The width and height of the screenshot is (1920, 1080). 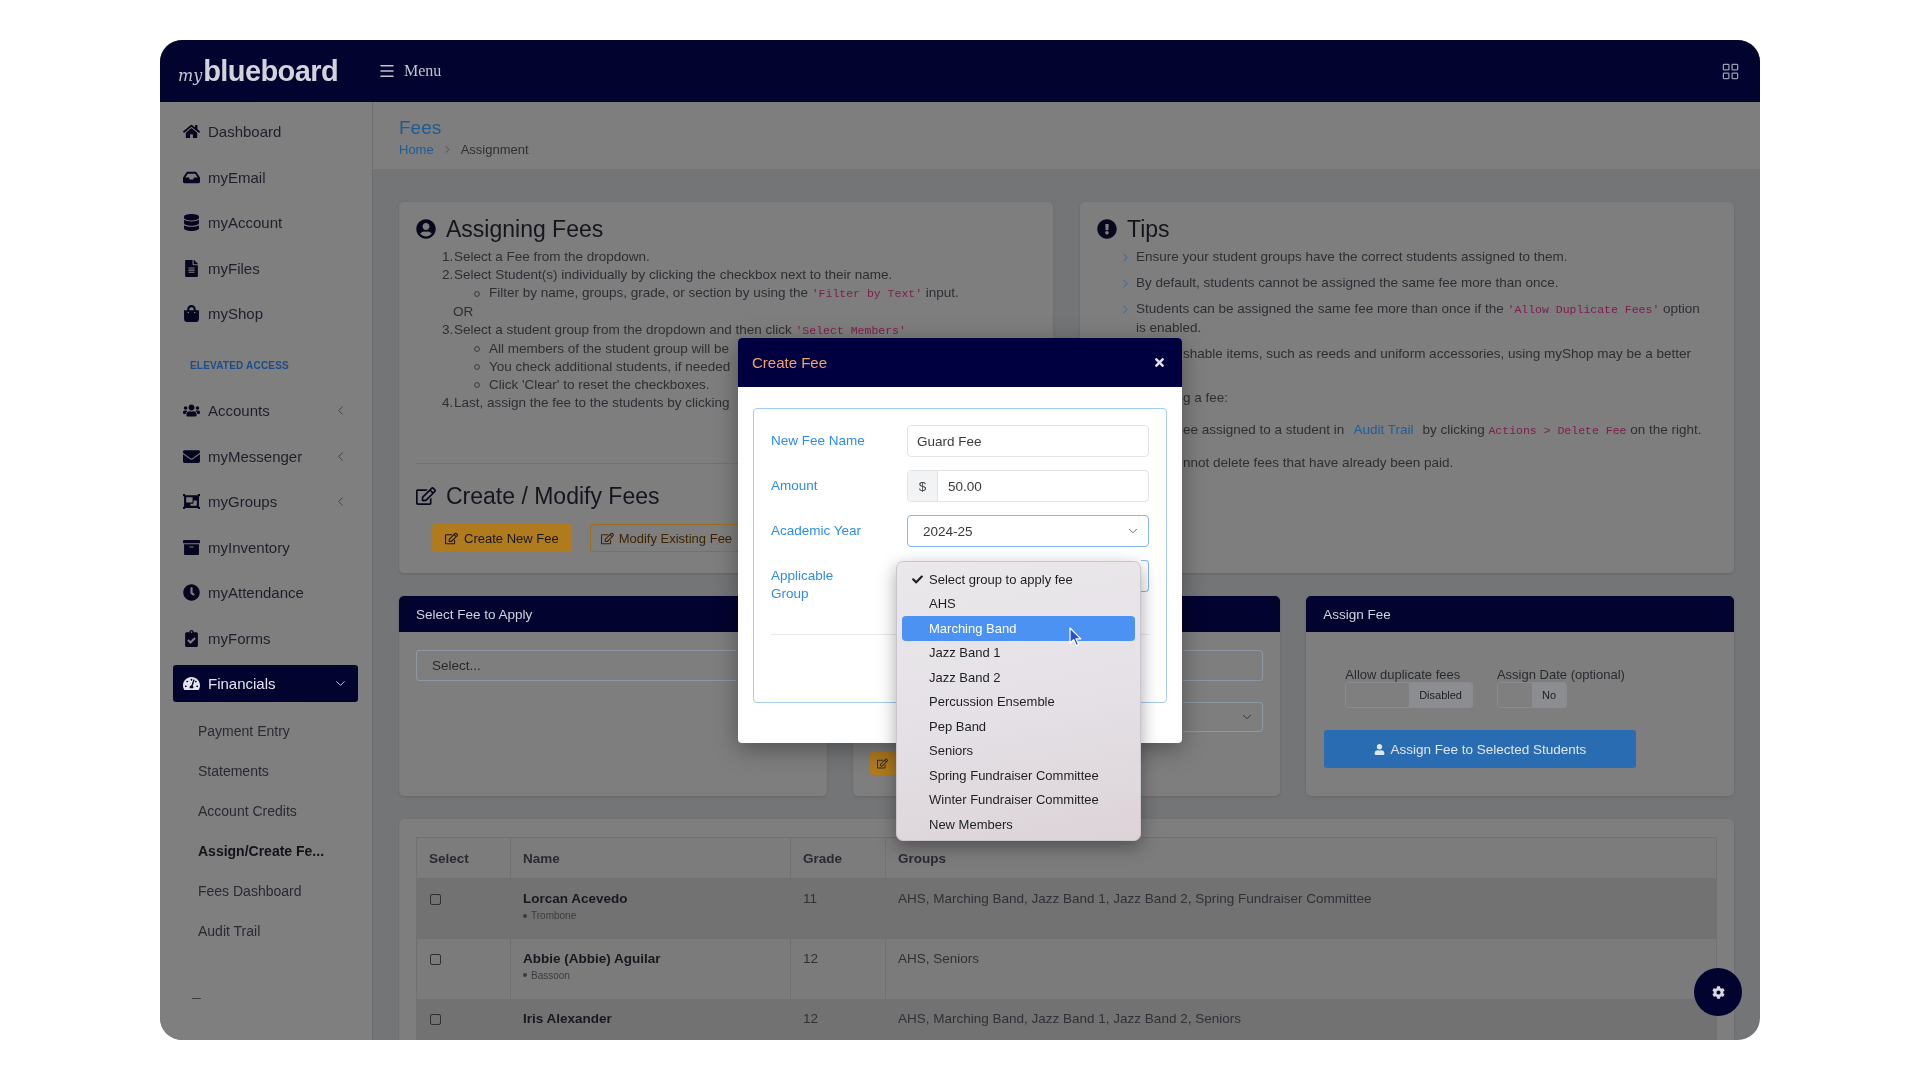 I want to click on tip-text: Ensure your student groups have the correct students assigned to them., so click(x=1352, y=257).